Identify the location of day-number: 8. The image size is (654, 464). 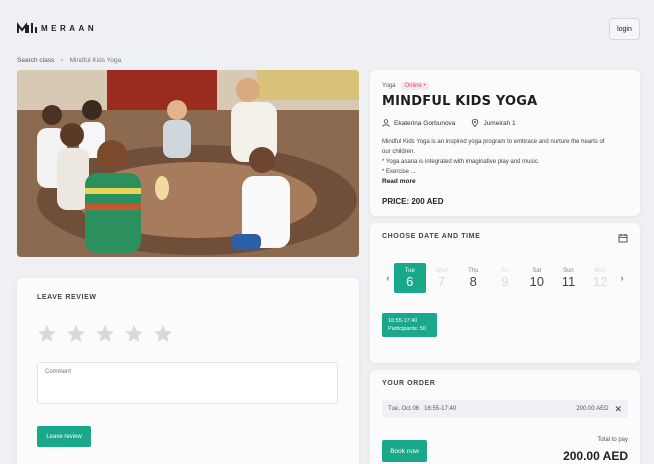
(473, 281).